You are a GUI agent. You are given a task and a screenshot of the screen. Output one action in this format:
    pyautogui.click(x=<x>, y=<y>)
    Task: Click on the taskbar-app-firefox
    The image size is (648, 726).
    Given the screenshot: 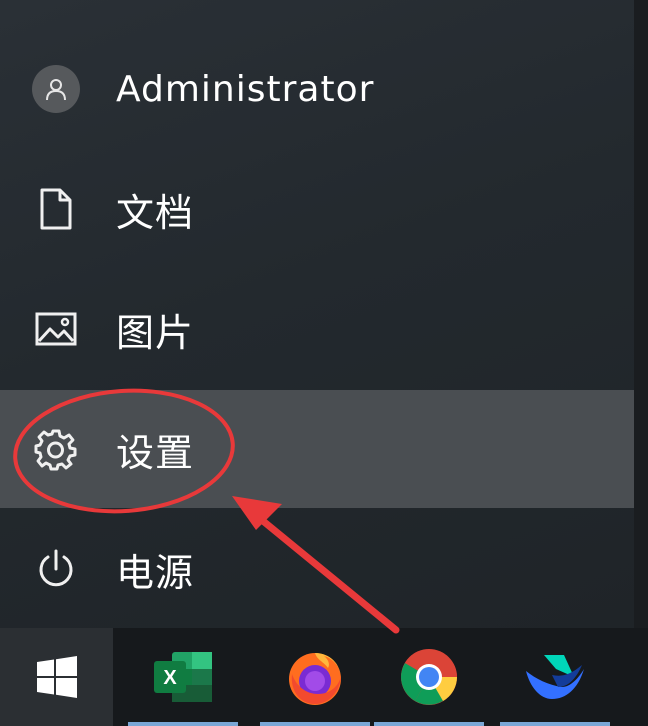 What is the action you would take?
    pyautogui.click(x=315, y=677)
    